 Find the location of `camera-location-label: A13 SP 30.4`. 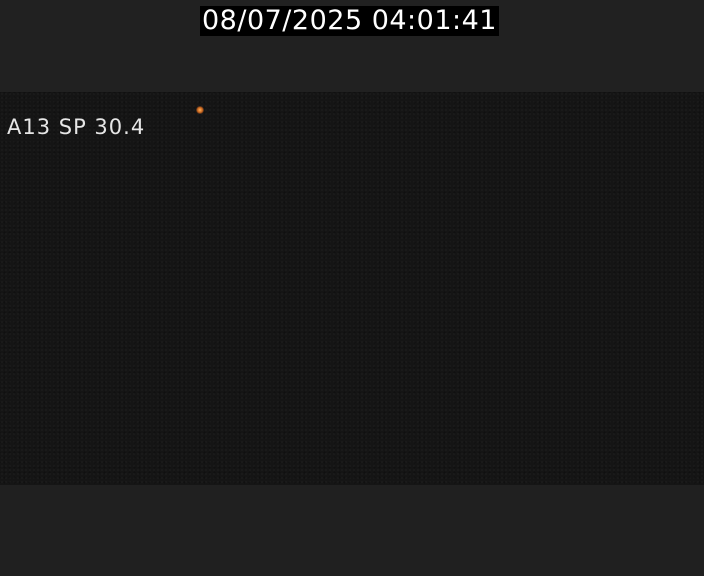

camera-location-label: A13 SP 30.4 is located at coordinates (76, 127).